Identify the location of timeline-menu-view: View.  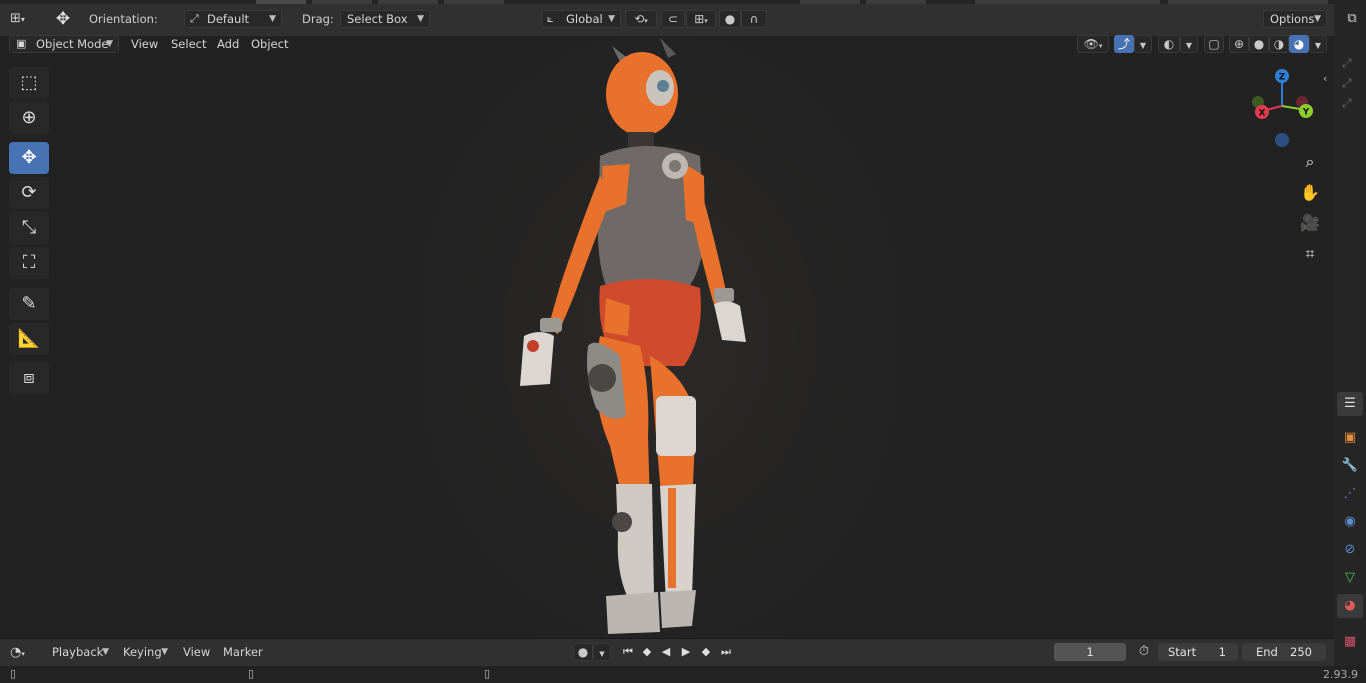
(196, 652).